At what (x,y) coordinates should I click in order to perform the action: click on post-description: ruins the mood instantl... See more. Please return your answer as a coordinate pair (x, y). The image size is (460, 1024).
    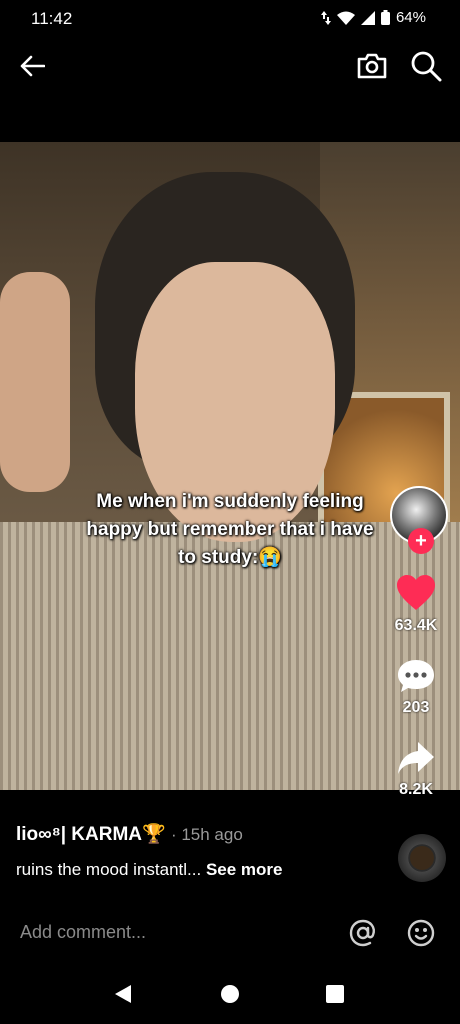
    Looking at the image, I should click on (206, 870).